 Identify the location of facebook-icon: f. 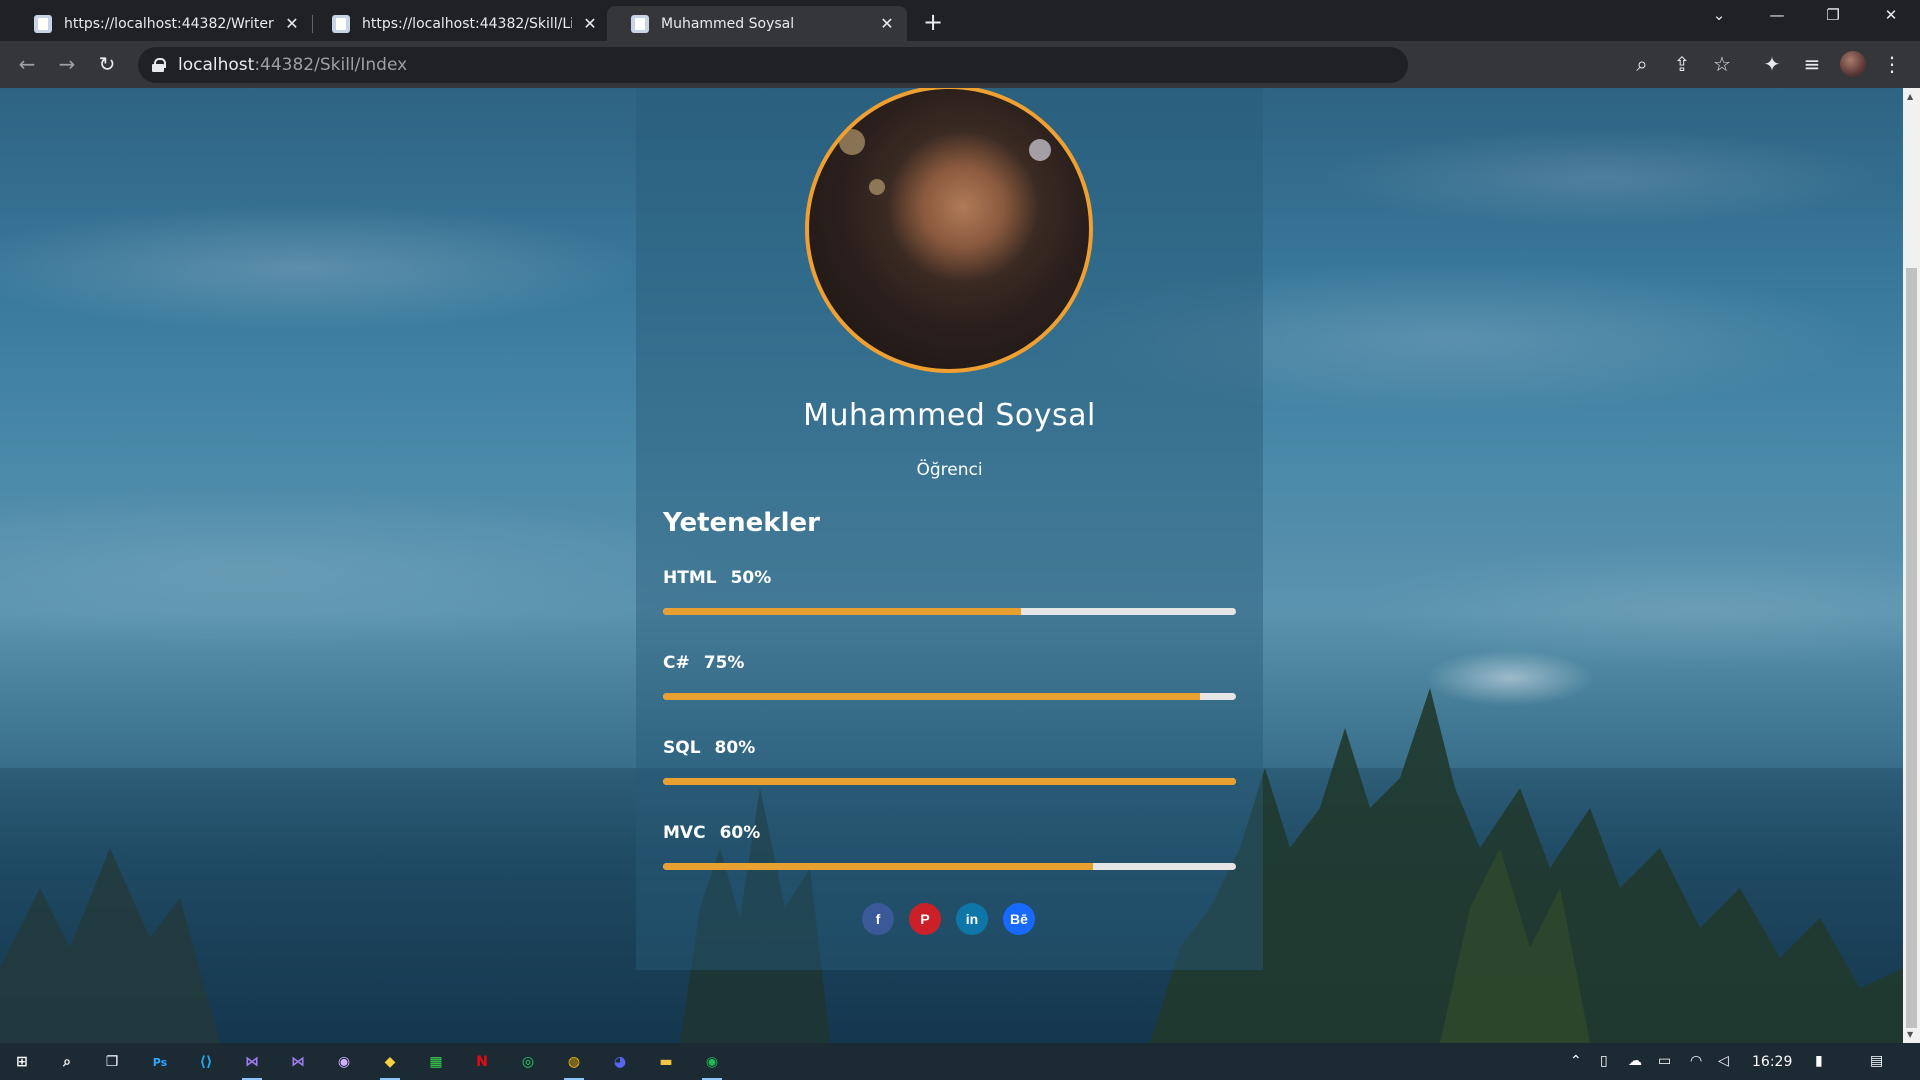
(878, 919).